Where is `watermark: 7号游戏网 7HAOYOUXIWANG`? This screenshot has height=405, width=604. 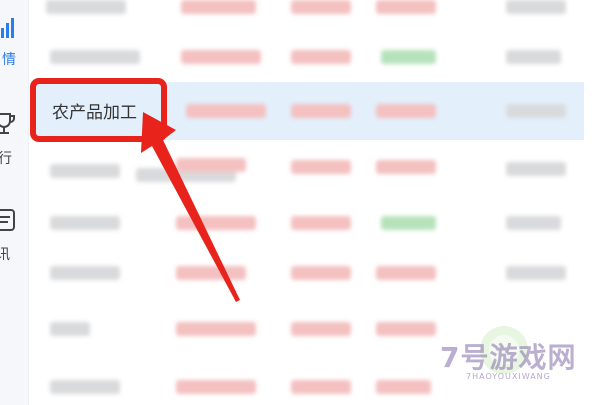
watermark: 7号游戏网 7HAOYOUXIWANG is located at coordinates (520, 364).